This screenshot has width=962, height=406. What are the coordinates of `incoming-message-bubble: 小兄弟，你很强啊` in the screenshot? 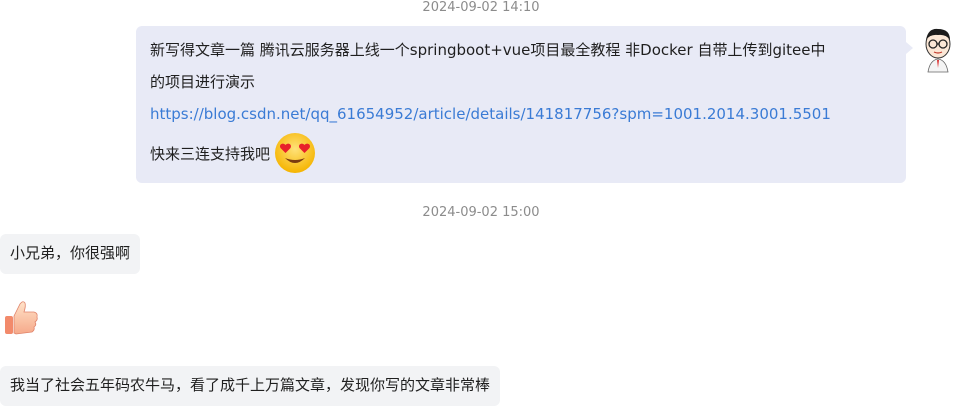 It's located at (70, 254).